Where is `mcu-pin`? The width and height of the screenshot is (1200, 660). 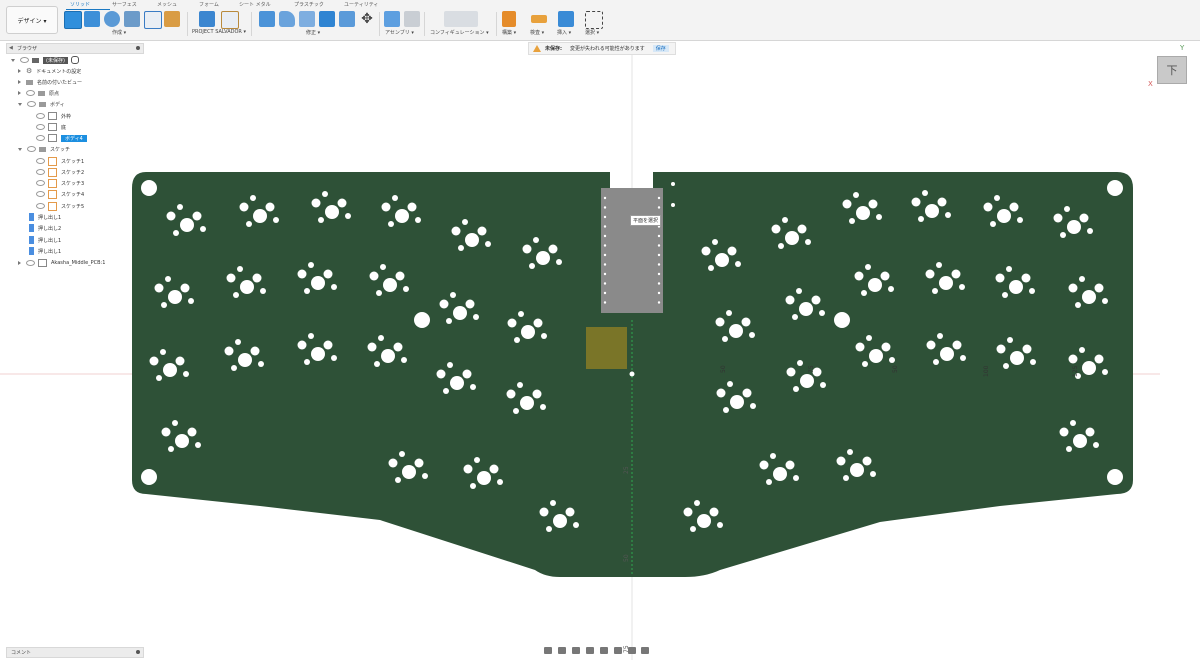
mcu-pin is located at coordinates (605, 293).